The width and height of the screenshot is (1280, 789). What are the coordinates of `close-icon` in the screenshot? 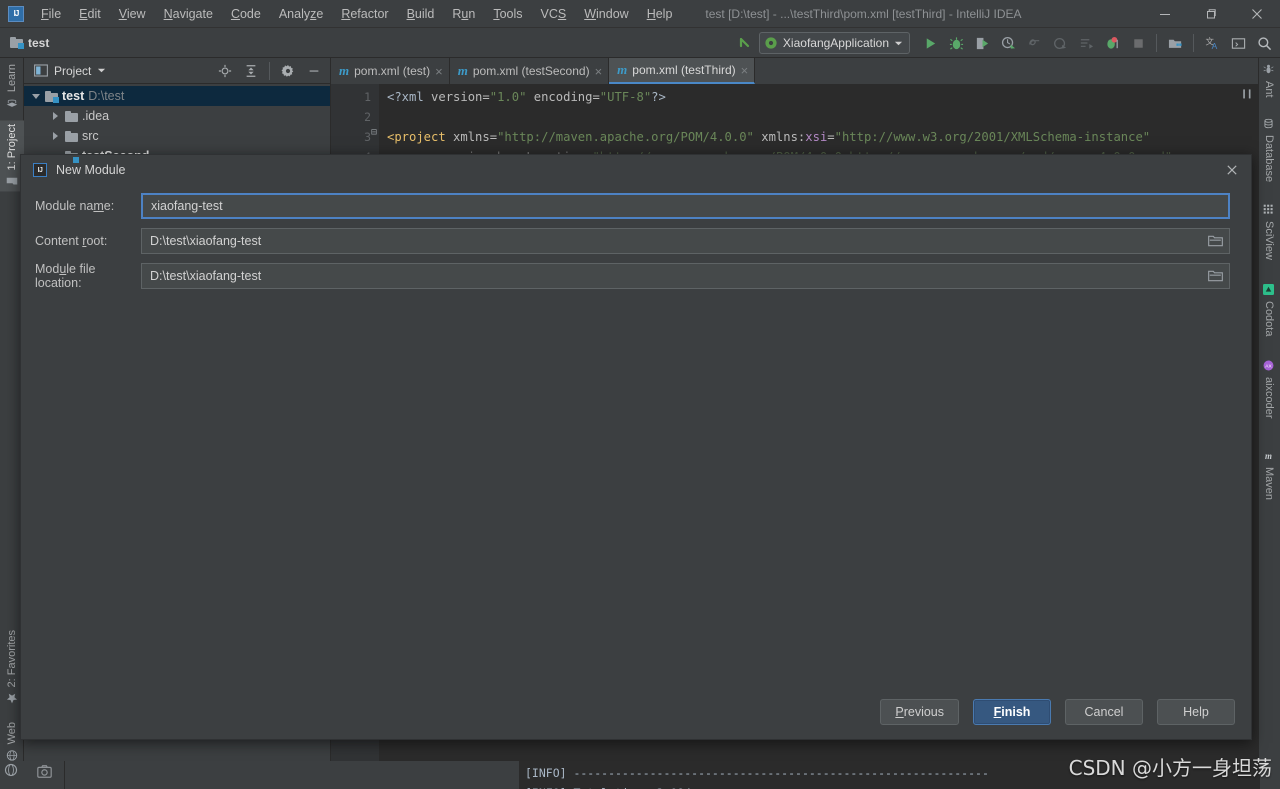 It's located at (1232, 170).